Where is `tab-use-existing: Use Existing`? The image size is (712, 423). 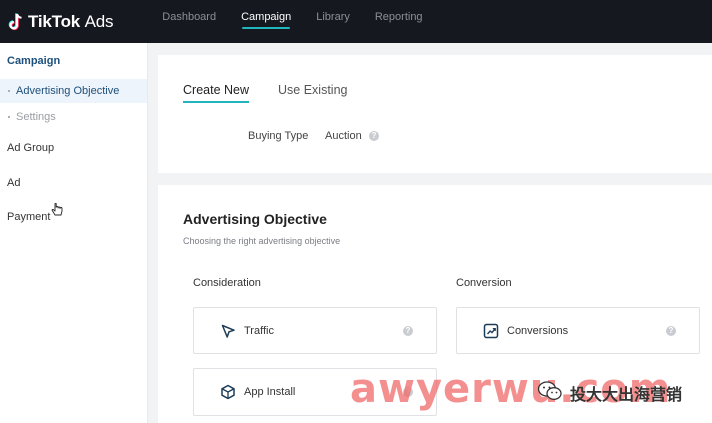 tab-use-existing: Use Existing is located at coordinates (312, 92).